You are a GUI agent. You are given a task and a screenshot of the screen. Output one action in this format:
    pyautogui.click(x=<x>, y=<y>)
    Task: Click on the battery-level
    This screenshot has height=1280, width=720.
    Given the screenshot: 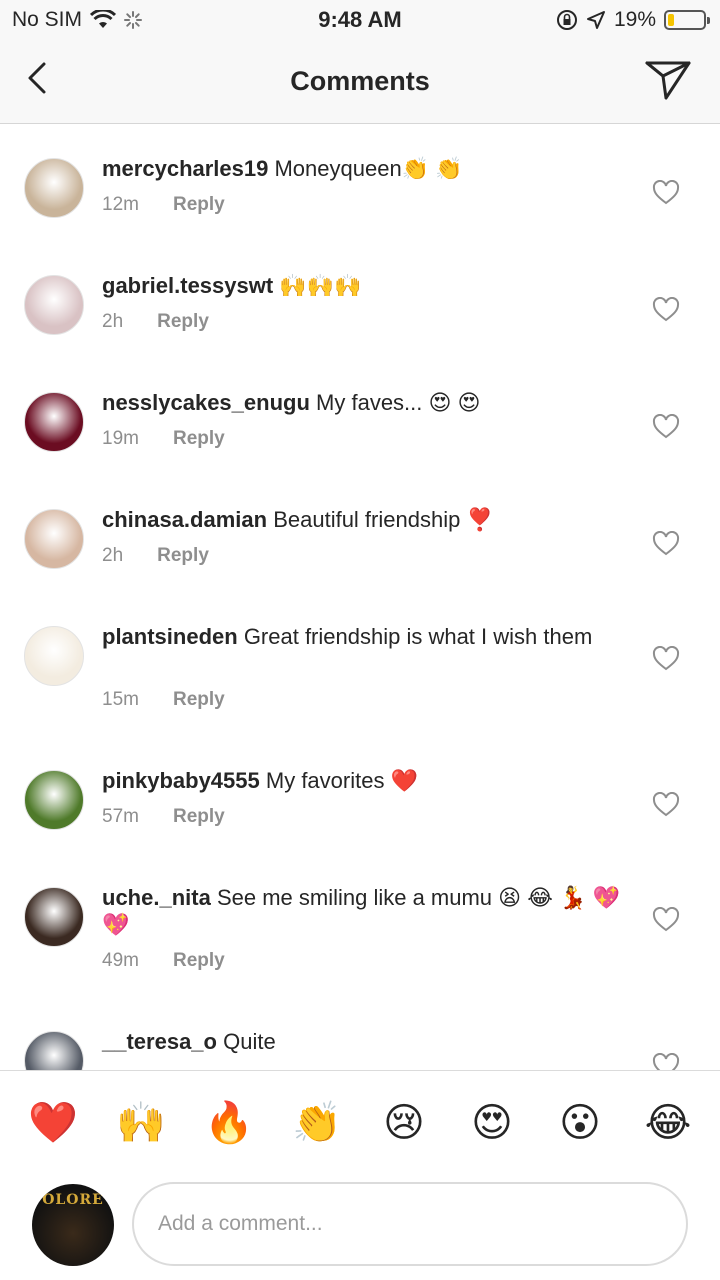 What is the action you would take?
    pyautogui.click(x=671, y=20)
    